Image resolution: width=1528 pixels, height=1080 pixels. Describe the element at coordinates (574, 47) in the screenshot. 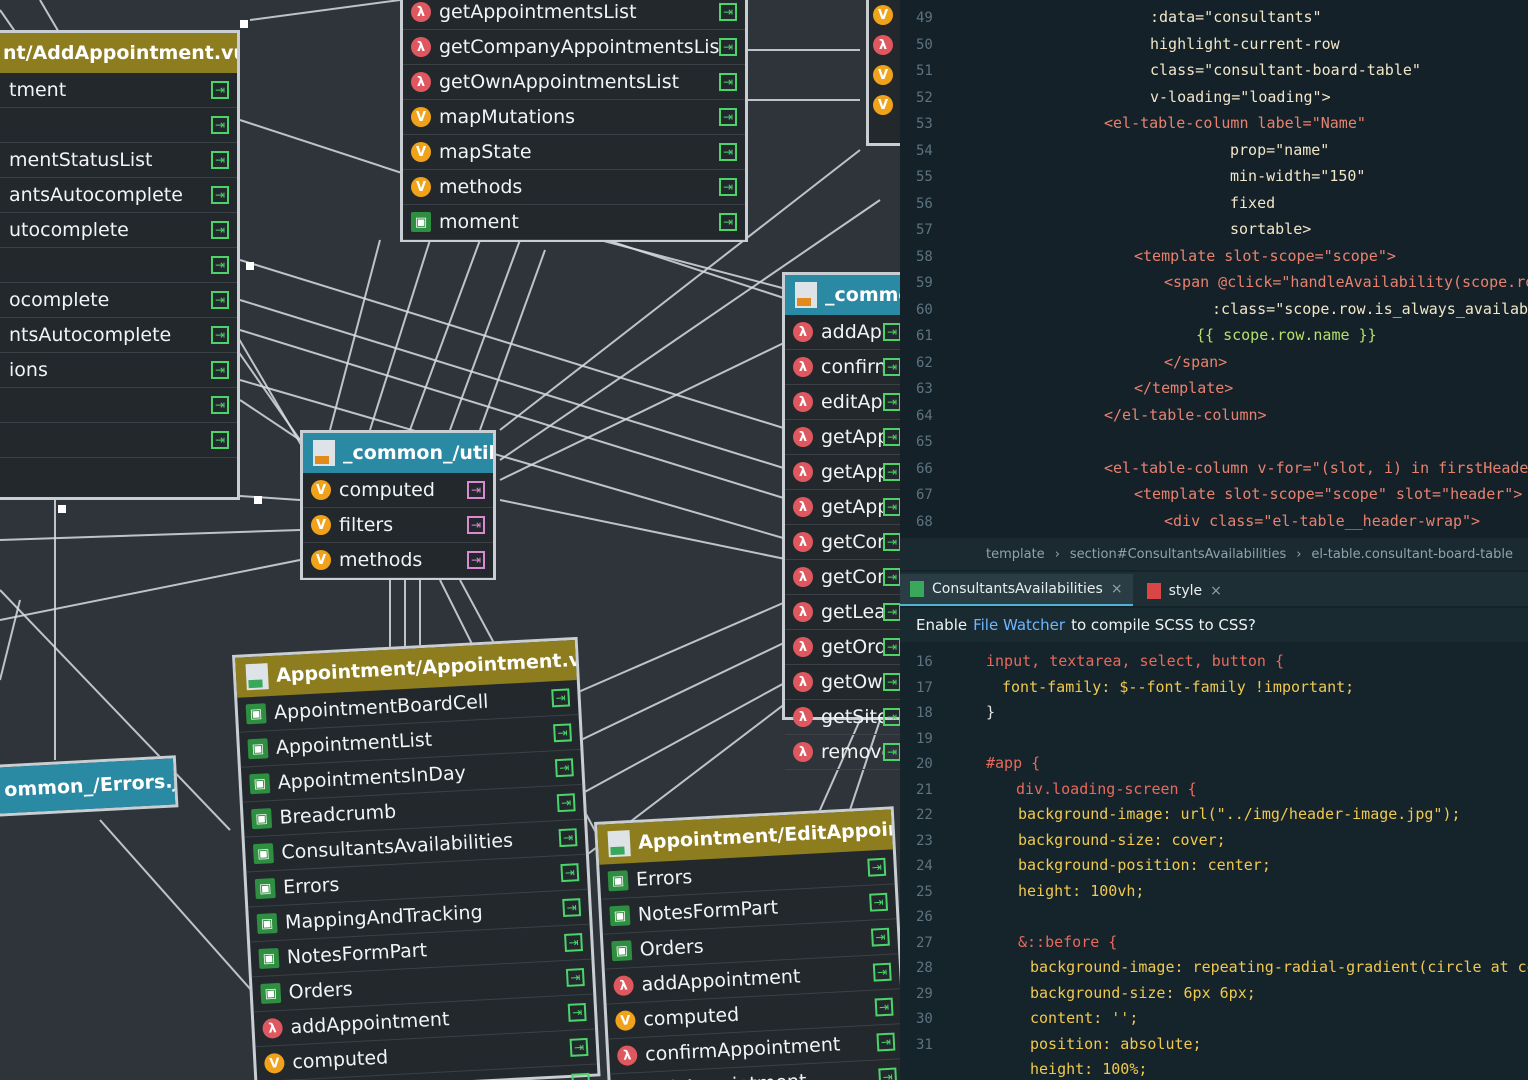

I see `list-item: λ getCompanyAppointmentsList ⇥` at that location.